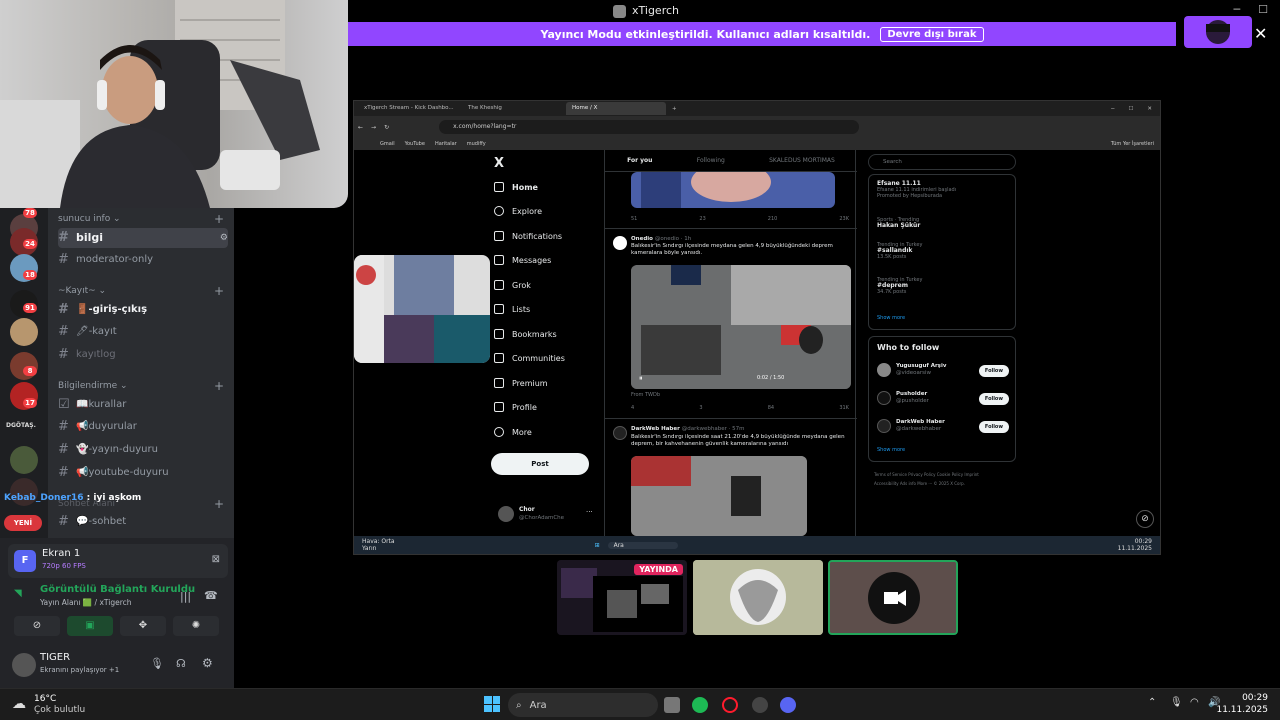  Describe the element at coordinates (196, 626) in the screenshot. I see `soundboard-icon: ✺` at that location.